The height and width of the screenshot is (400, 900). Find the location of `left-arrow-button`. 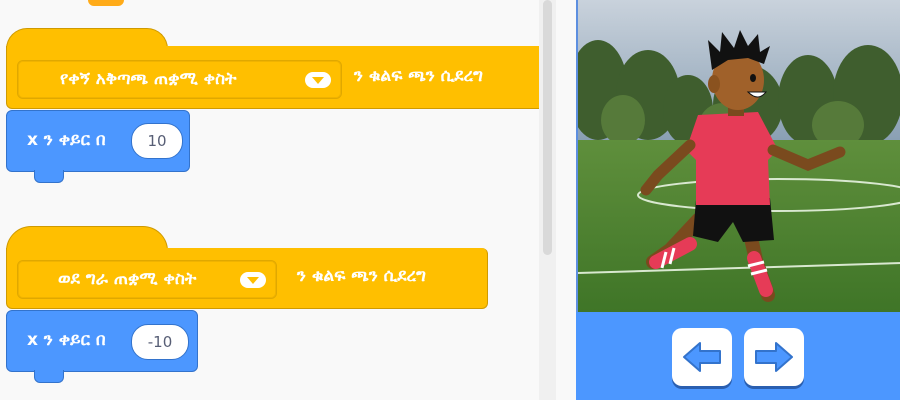

left-arrow-button is located at coordinates (702, 357).